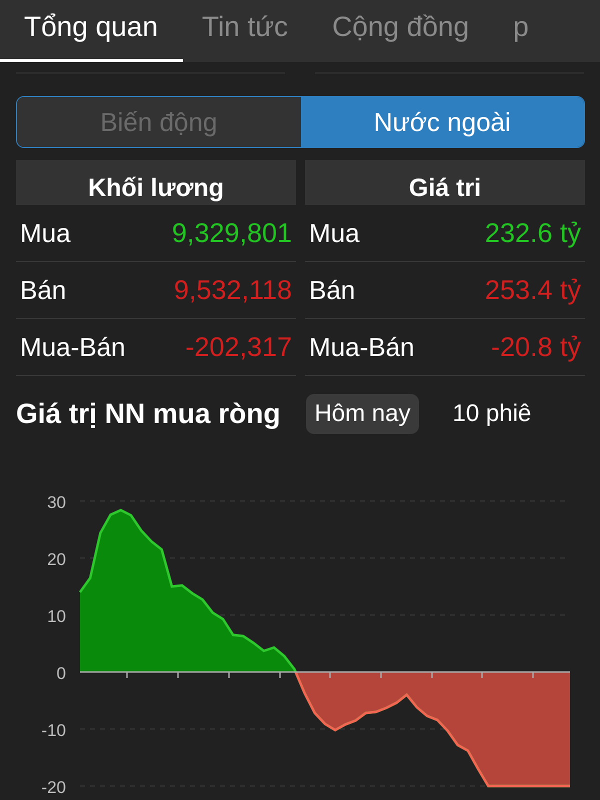 Image resolution: width=600 pixels, height=800 pixels. Describe the element at coordinates (492, 414) in the screenshot. I see `period-tab: 10 phiê` at that location.